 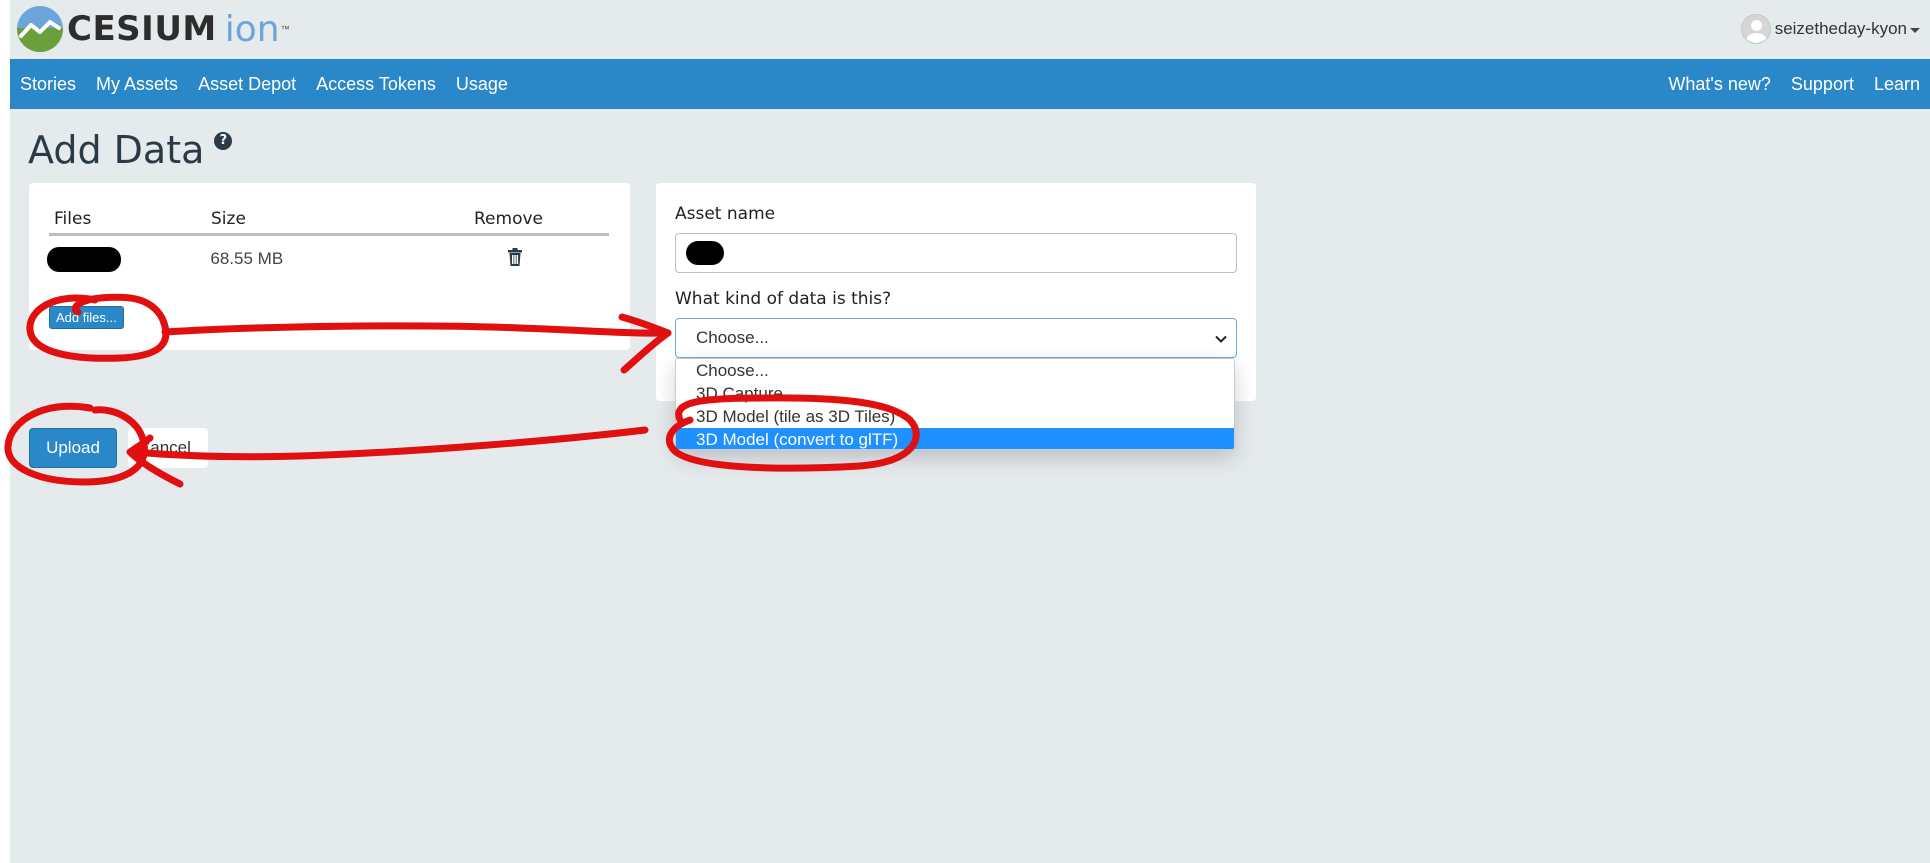 I want to click on cancel-button: Cancel, so click(x=168, y=448).